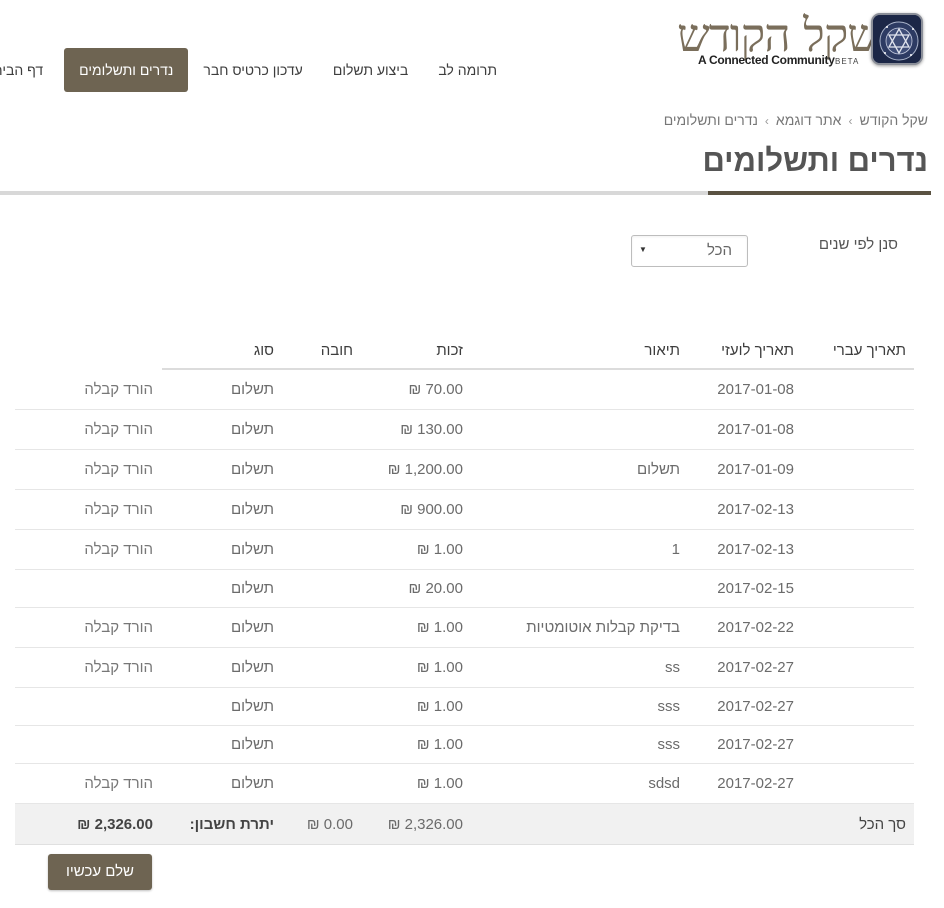 The image size is (944, 908). I want to click on beta-label: BETA, so click(847, 61).